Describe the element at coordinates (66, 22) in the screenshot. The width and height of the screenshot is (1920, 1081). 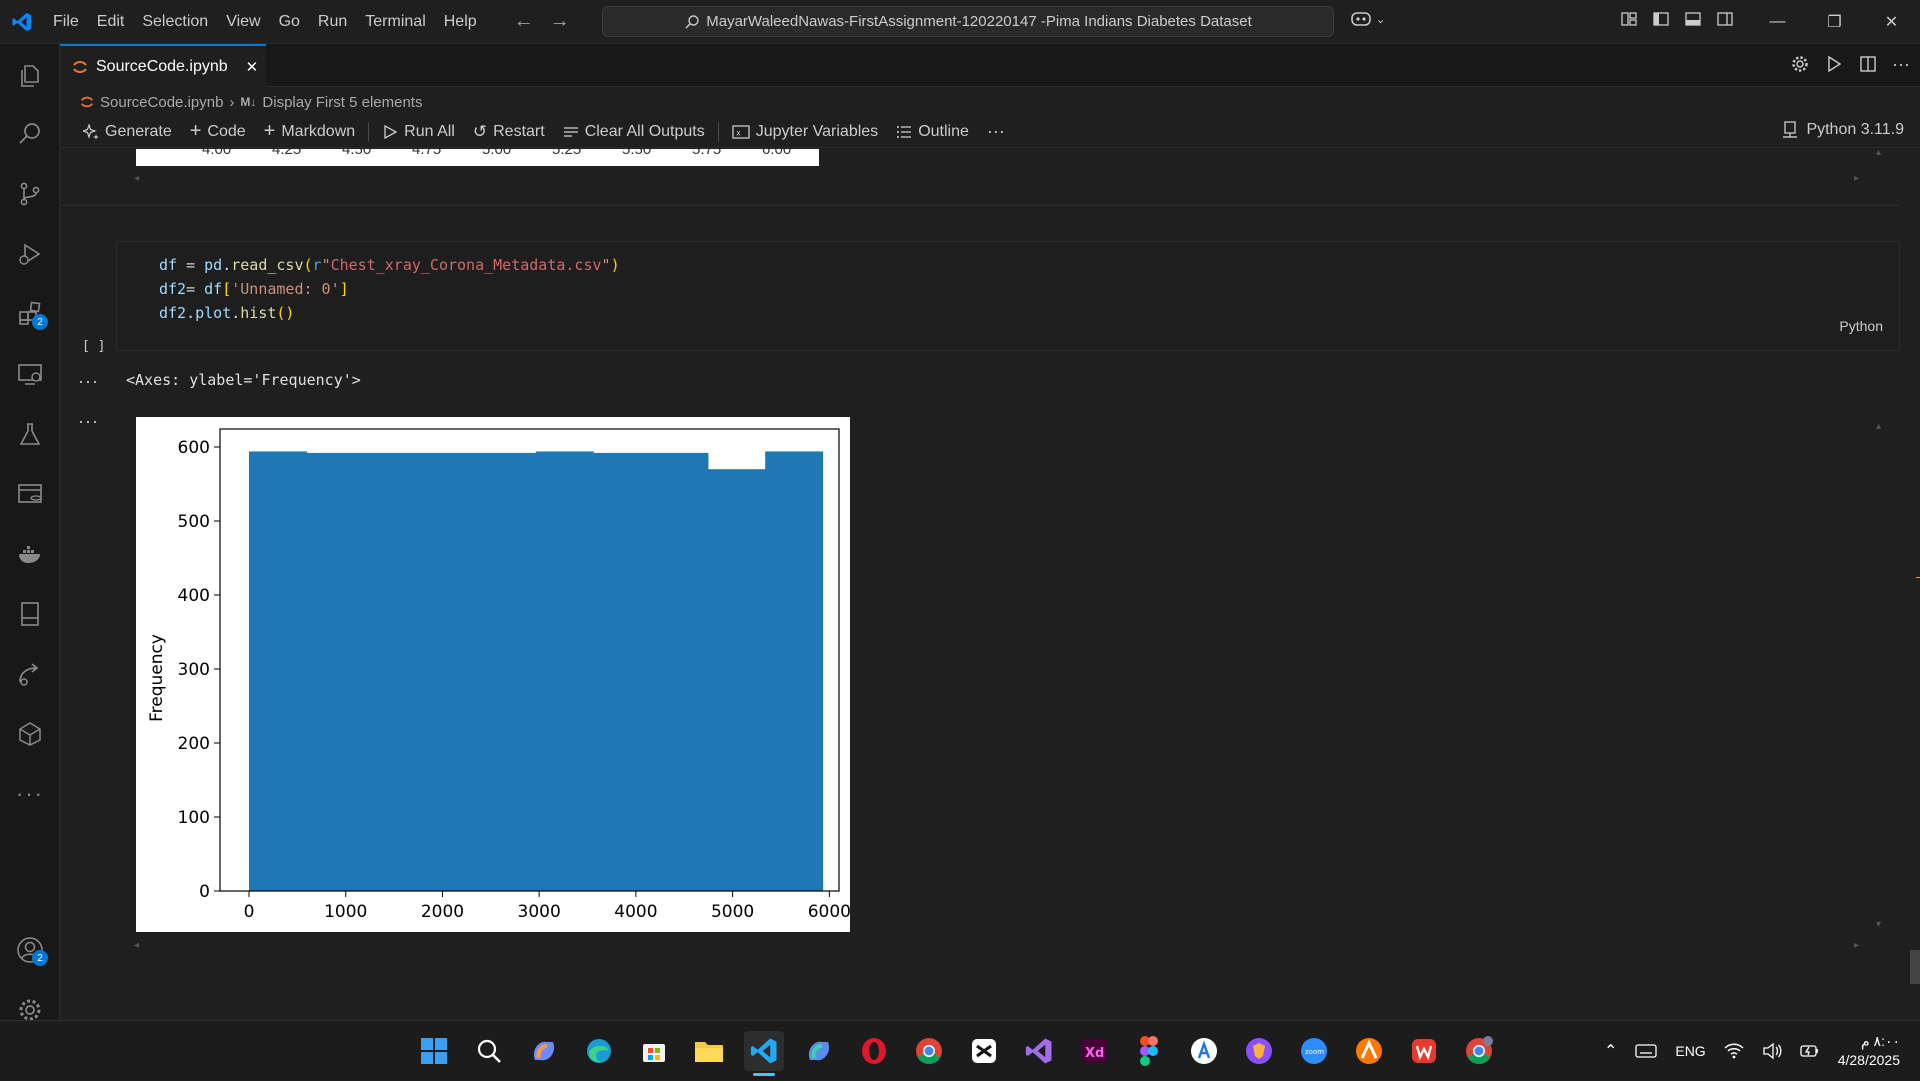
I see `menu-file: File` at that location.